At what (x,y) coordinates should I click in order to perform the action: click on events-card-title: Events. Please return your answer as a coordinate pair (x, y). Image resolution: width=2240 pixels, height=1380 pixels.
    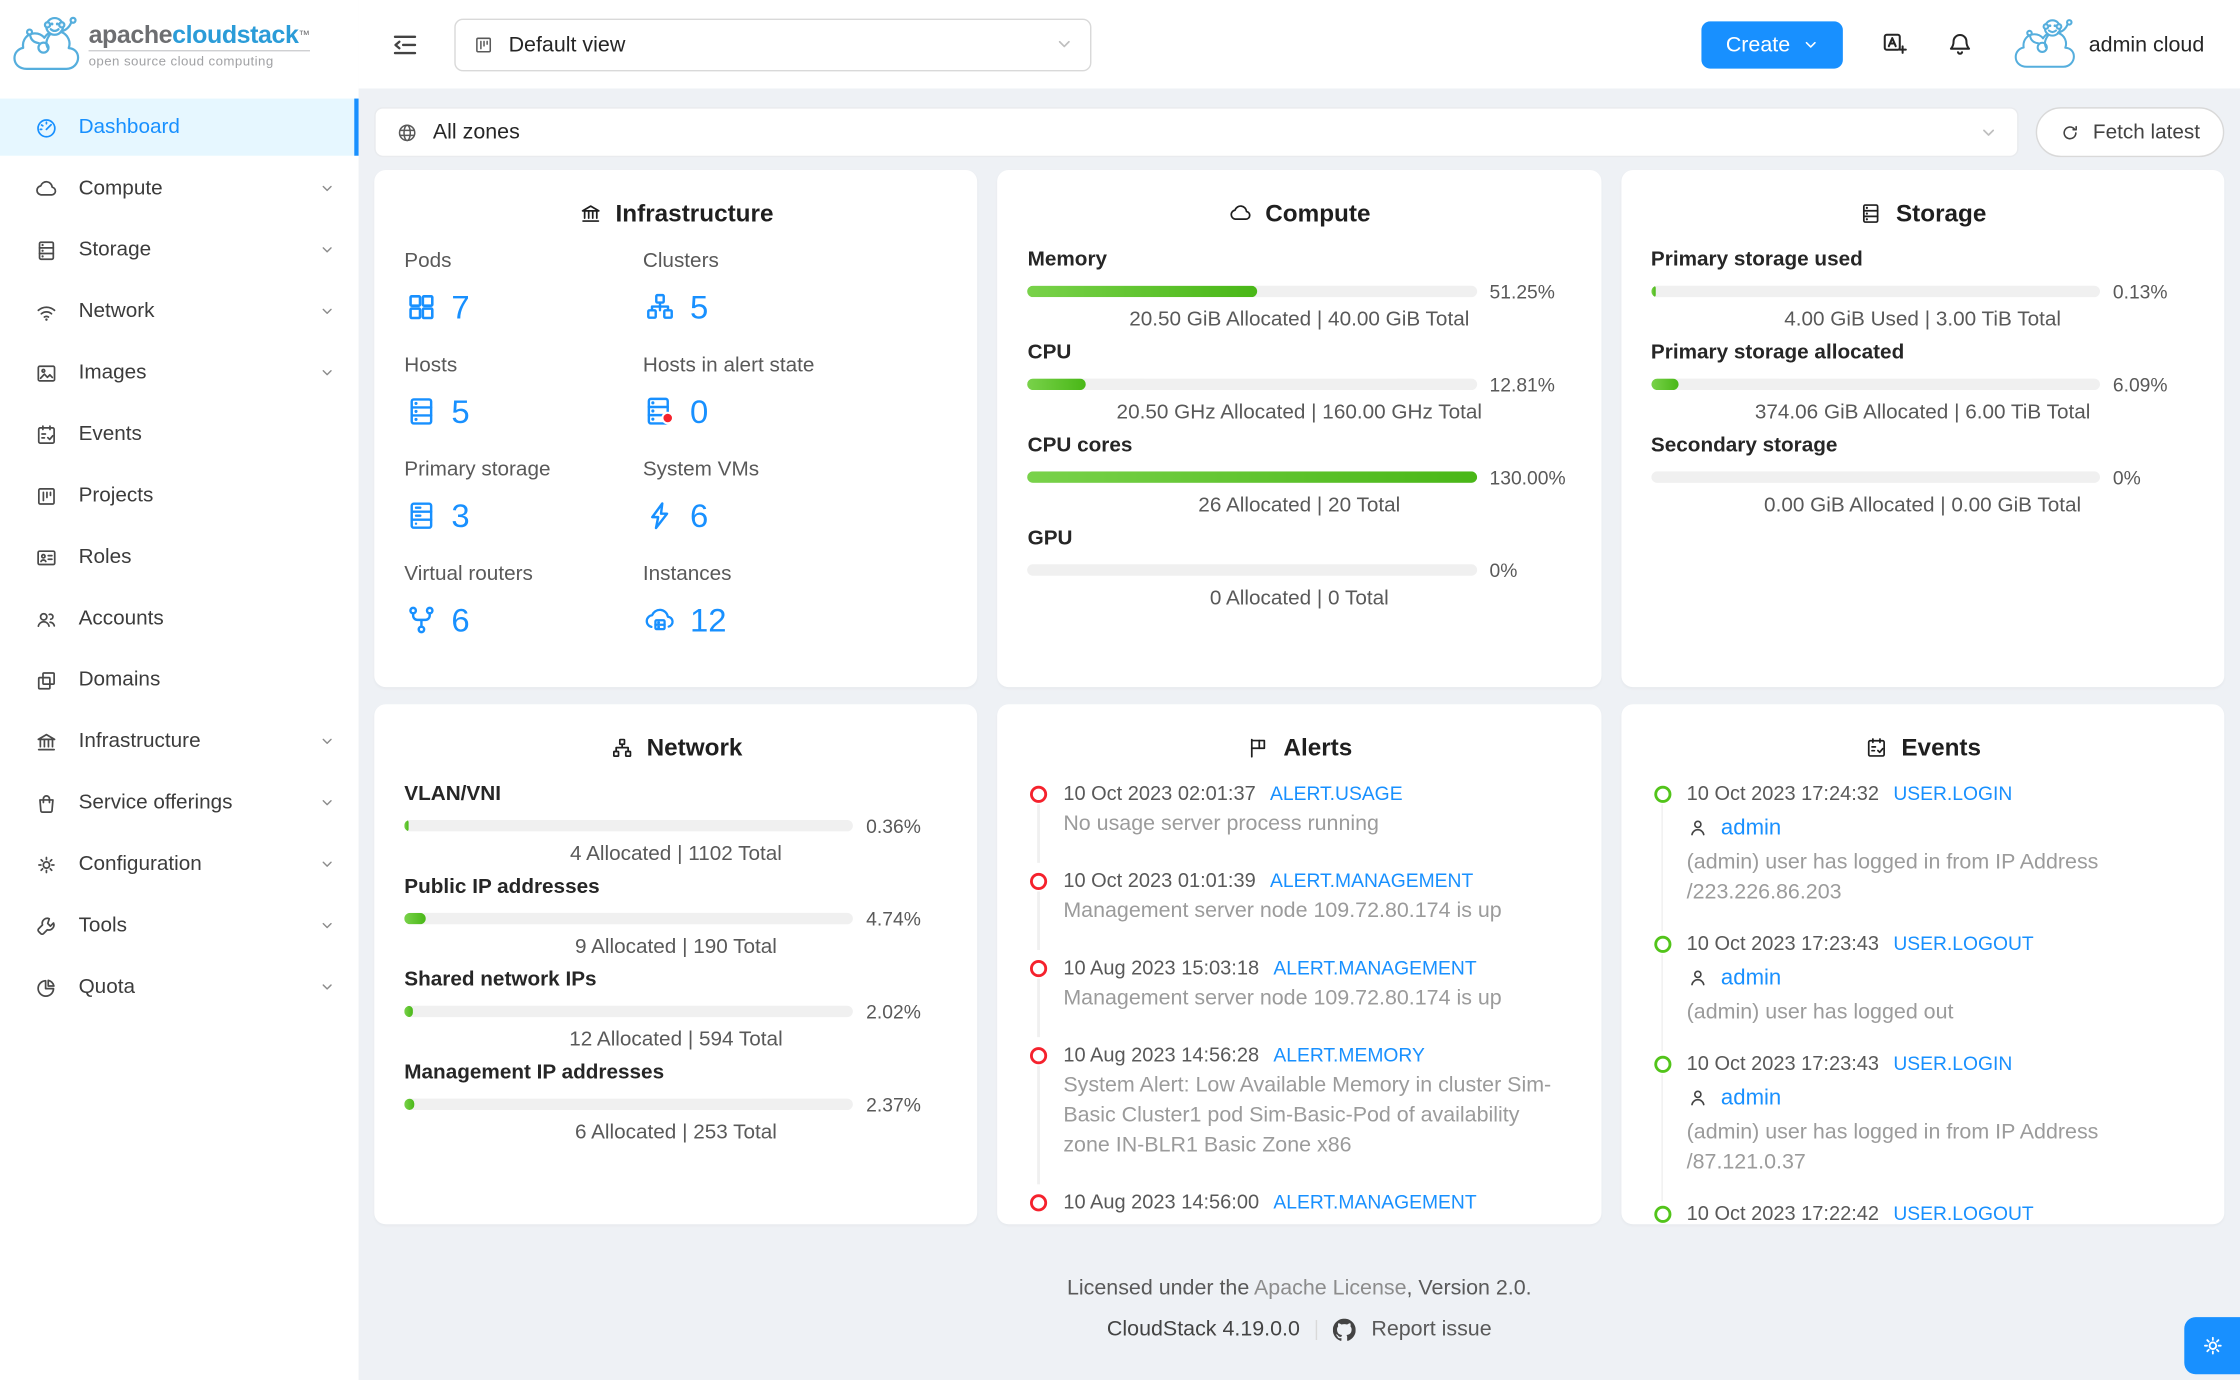
    Looking at the image, I should click on (1922, 735).